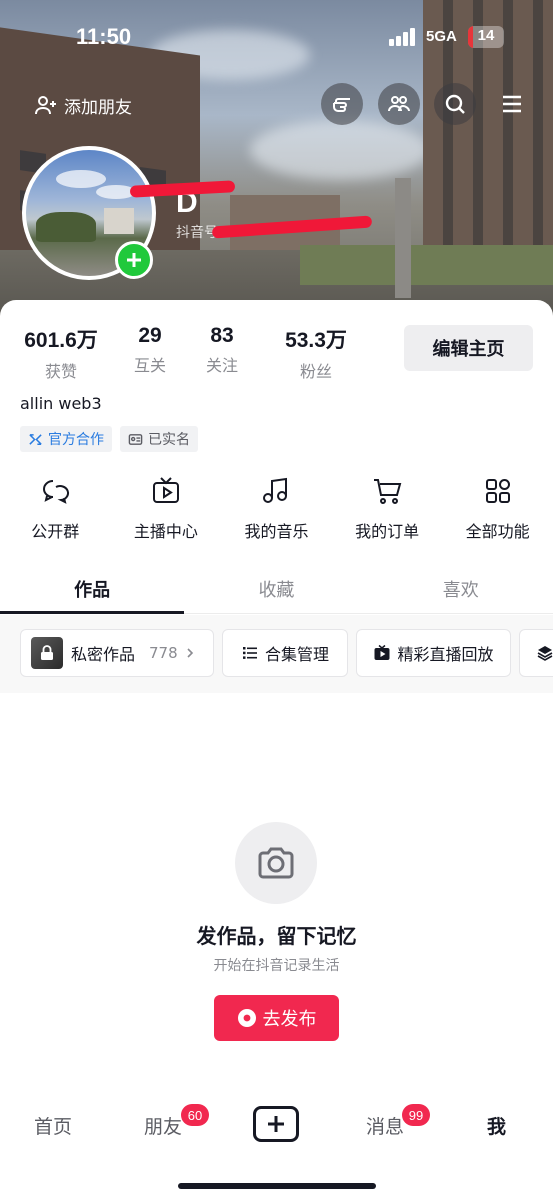 The height and width of the screenshot is (1200, 553). I want to click on handshake-icon, so click(35, 439).